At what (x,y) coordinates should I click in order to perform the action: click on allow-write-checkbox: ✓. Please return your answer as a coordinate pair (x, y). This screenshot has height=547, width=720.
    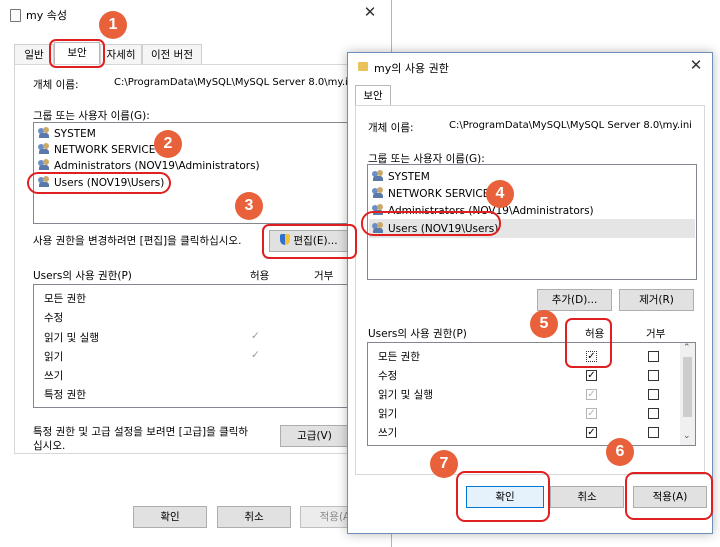
    Looking at the image, I should click on (591, 432).